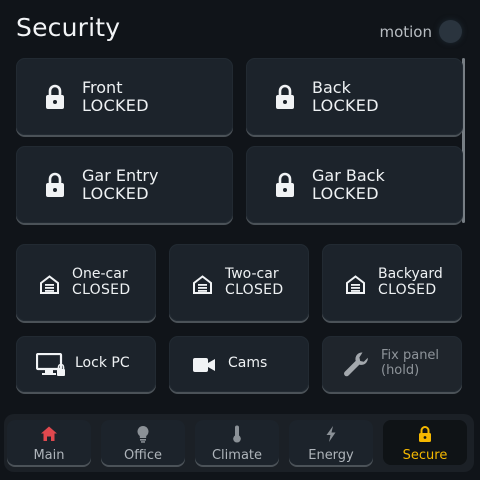 The image size is (480, 480). I want to click on tab-label: Office, so click(143, 455).